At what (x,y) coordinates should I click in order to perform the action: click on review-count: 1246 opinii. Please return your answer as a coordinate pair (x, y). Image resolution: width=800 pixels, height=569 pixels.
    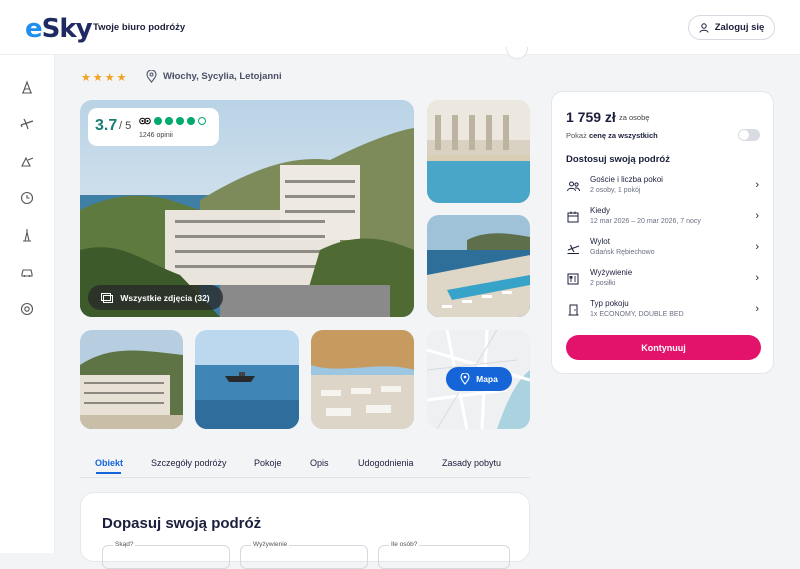
    Looking at the image, I should click on (156, 135).